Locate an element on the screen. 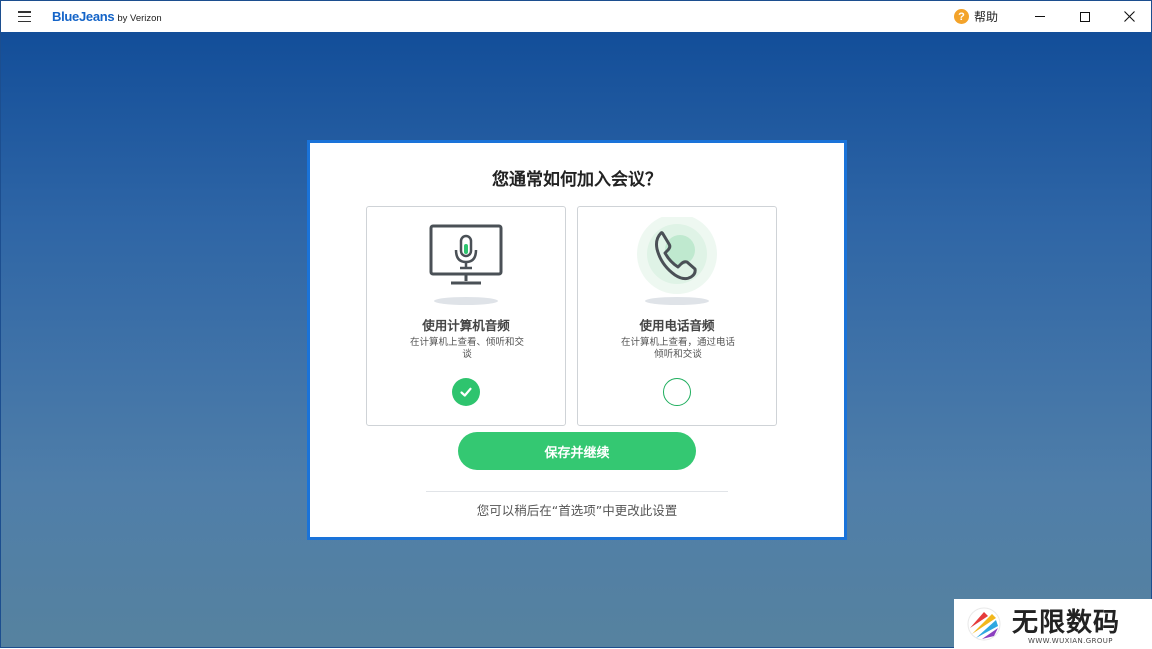 Image resolution: width=1152 pixels, height=649 pixels. maximize-icon is located at coordinates (1085, 16).